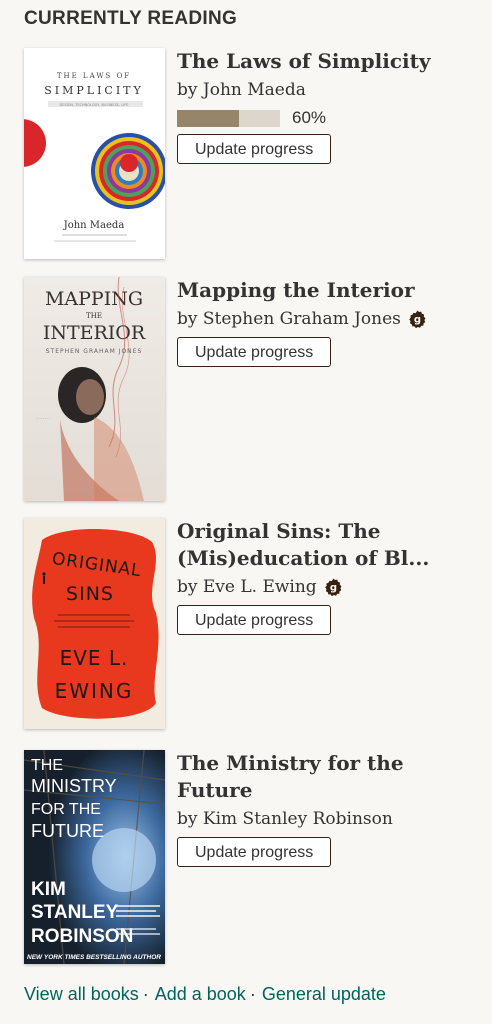 The image size is (492, 1024). I want to click on cover-author-line2: EWING, so click(94, 691).